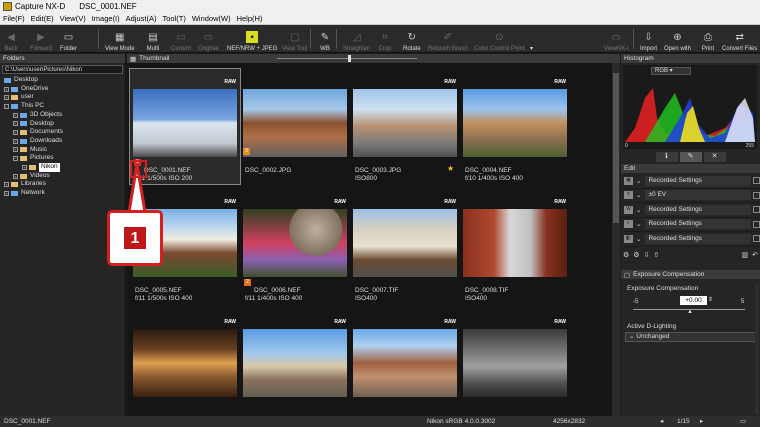 This screenshot has height=427, width=760. What do you see at coordinates (690, 210) in the screenshot?
I see `edit-row-wb: W ⌄ Recorded Settings` at bounding box center [690, 210].